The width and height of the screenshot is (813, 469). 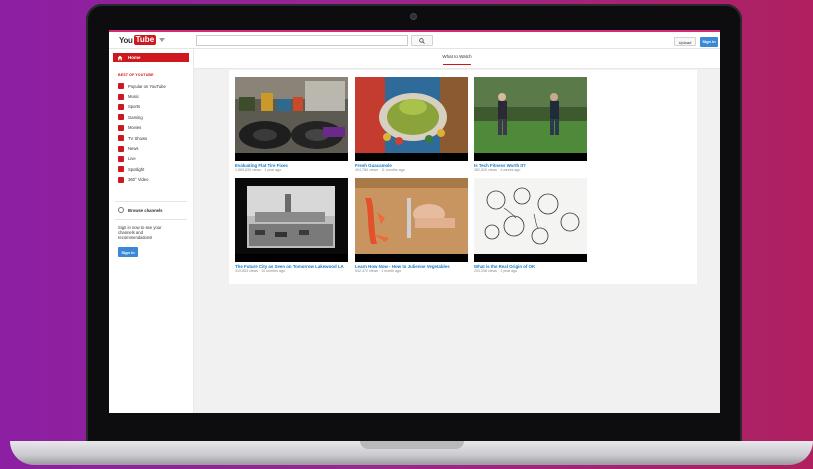 What do you see at coordinates (457, 64) in the screenshot?
I see `active-tab-indicator` at bounding box center [457, 64].